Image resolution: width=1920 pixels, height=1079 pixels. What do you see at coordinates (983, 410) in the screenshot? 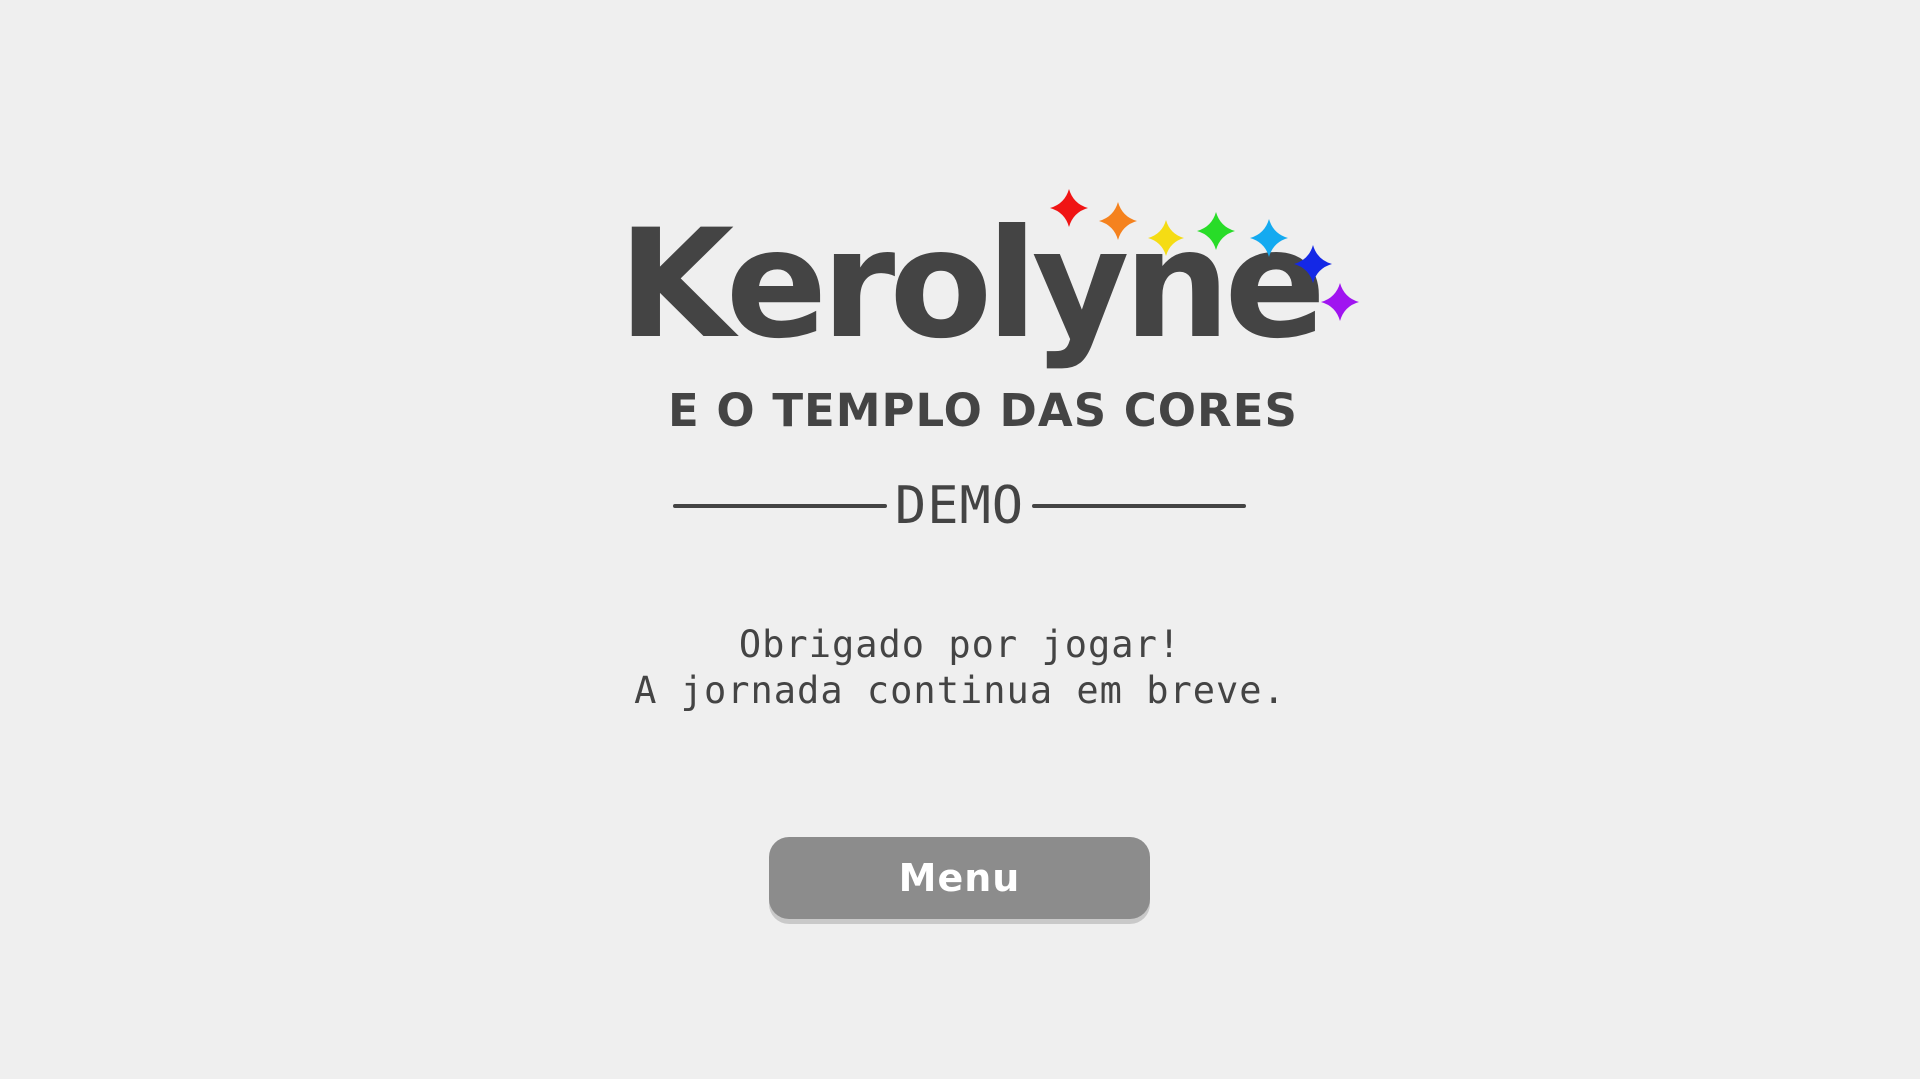
I see `logo-subtitle: E O TEMPLO DAS CORES` at bounding box center [983, 410].